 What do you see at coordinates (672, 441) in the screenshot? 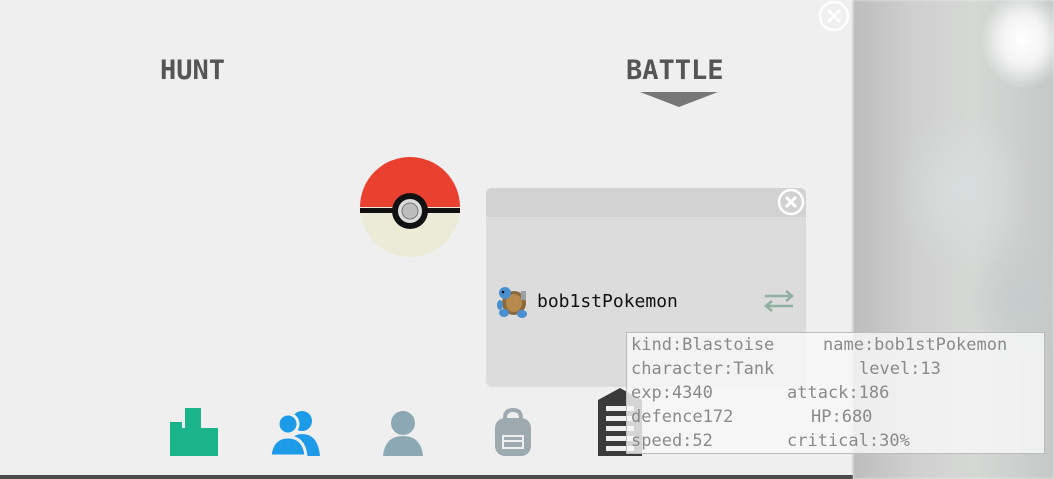
I see `stat-speed: speed:52` at bounding box center [672, 441].